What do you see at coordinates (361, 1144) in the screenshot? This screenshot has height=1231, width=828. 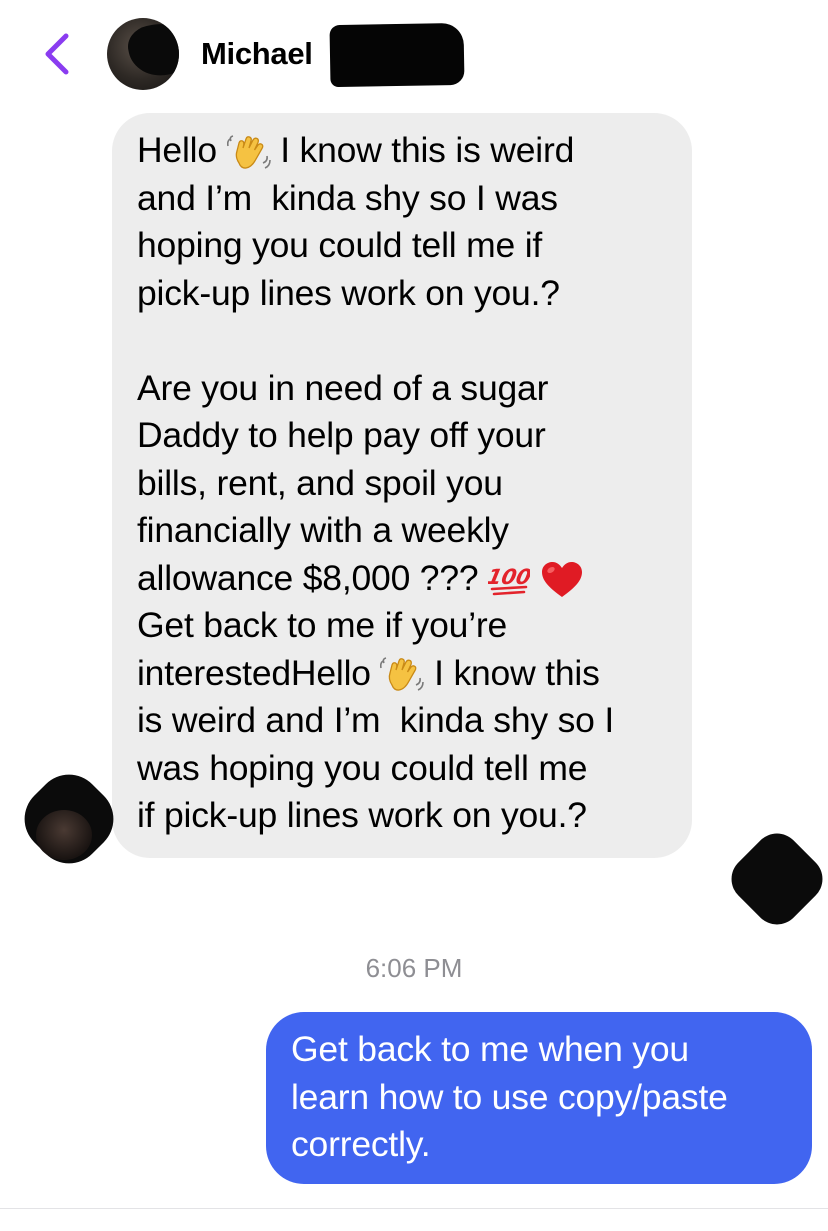 I see `message-line: correctly.` at bounding box center [361, 1144].